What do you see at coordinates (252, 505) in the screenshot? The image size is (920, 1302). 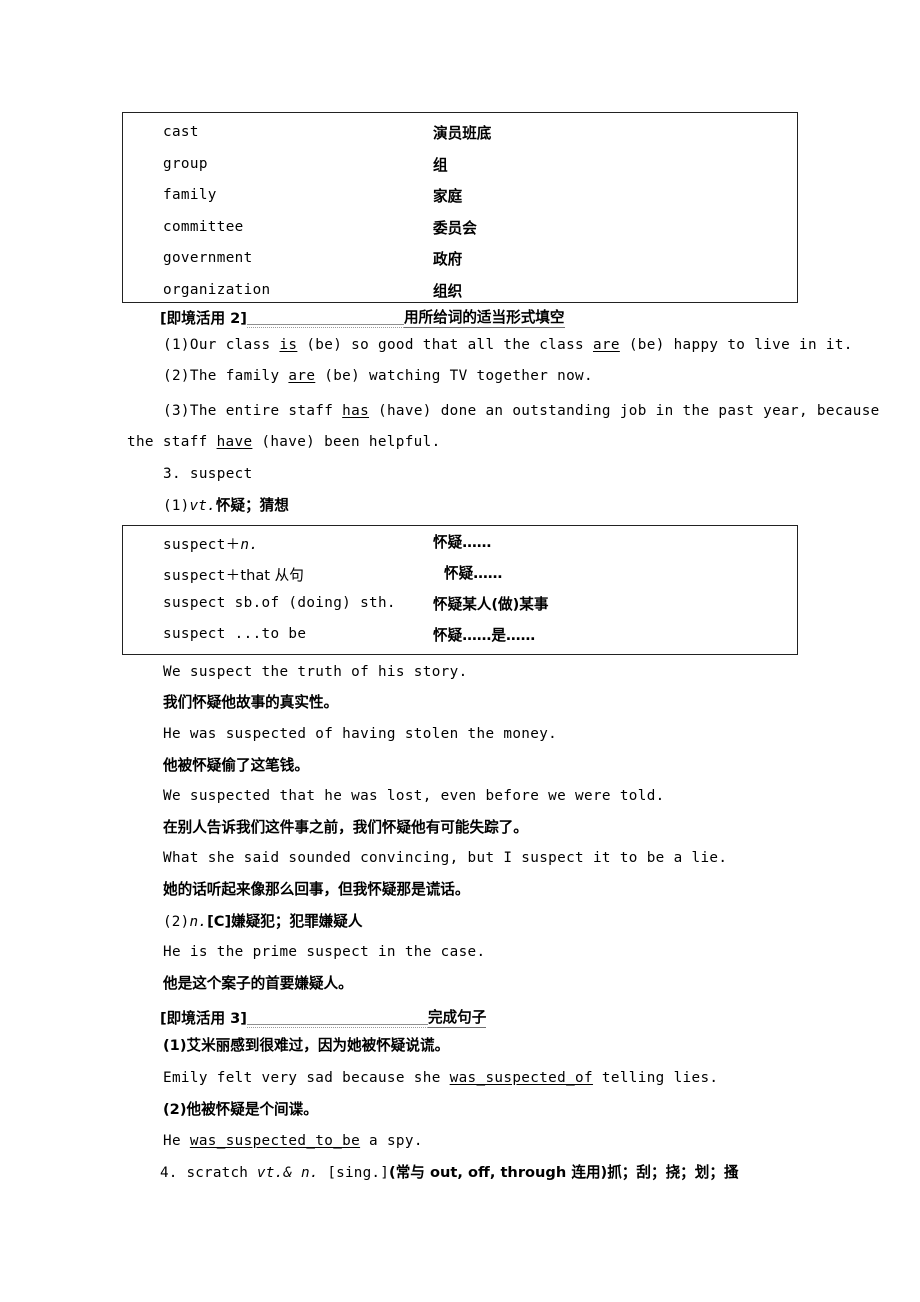 I see `sense-gloss: 怀疑；猜想` at bounding box center [252, 505].